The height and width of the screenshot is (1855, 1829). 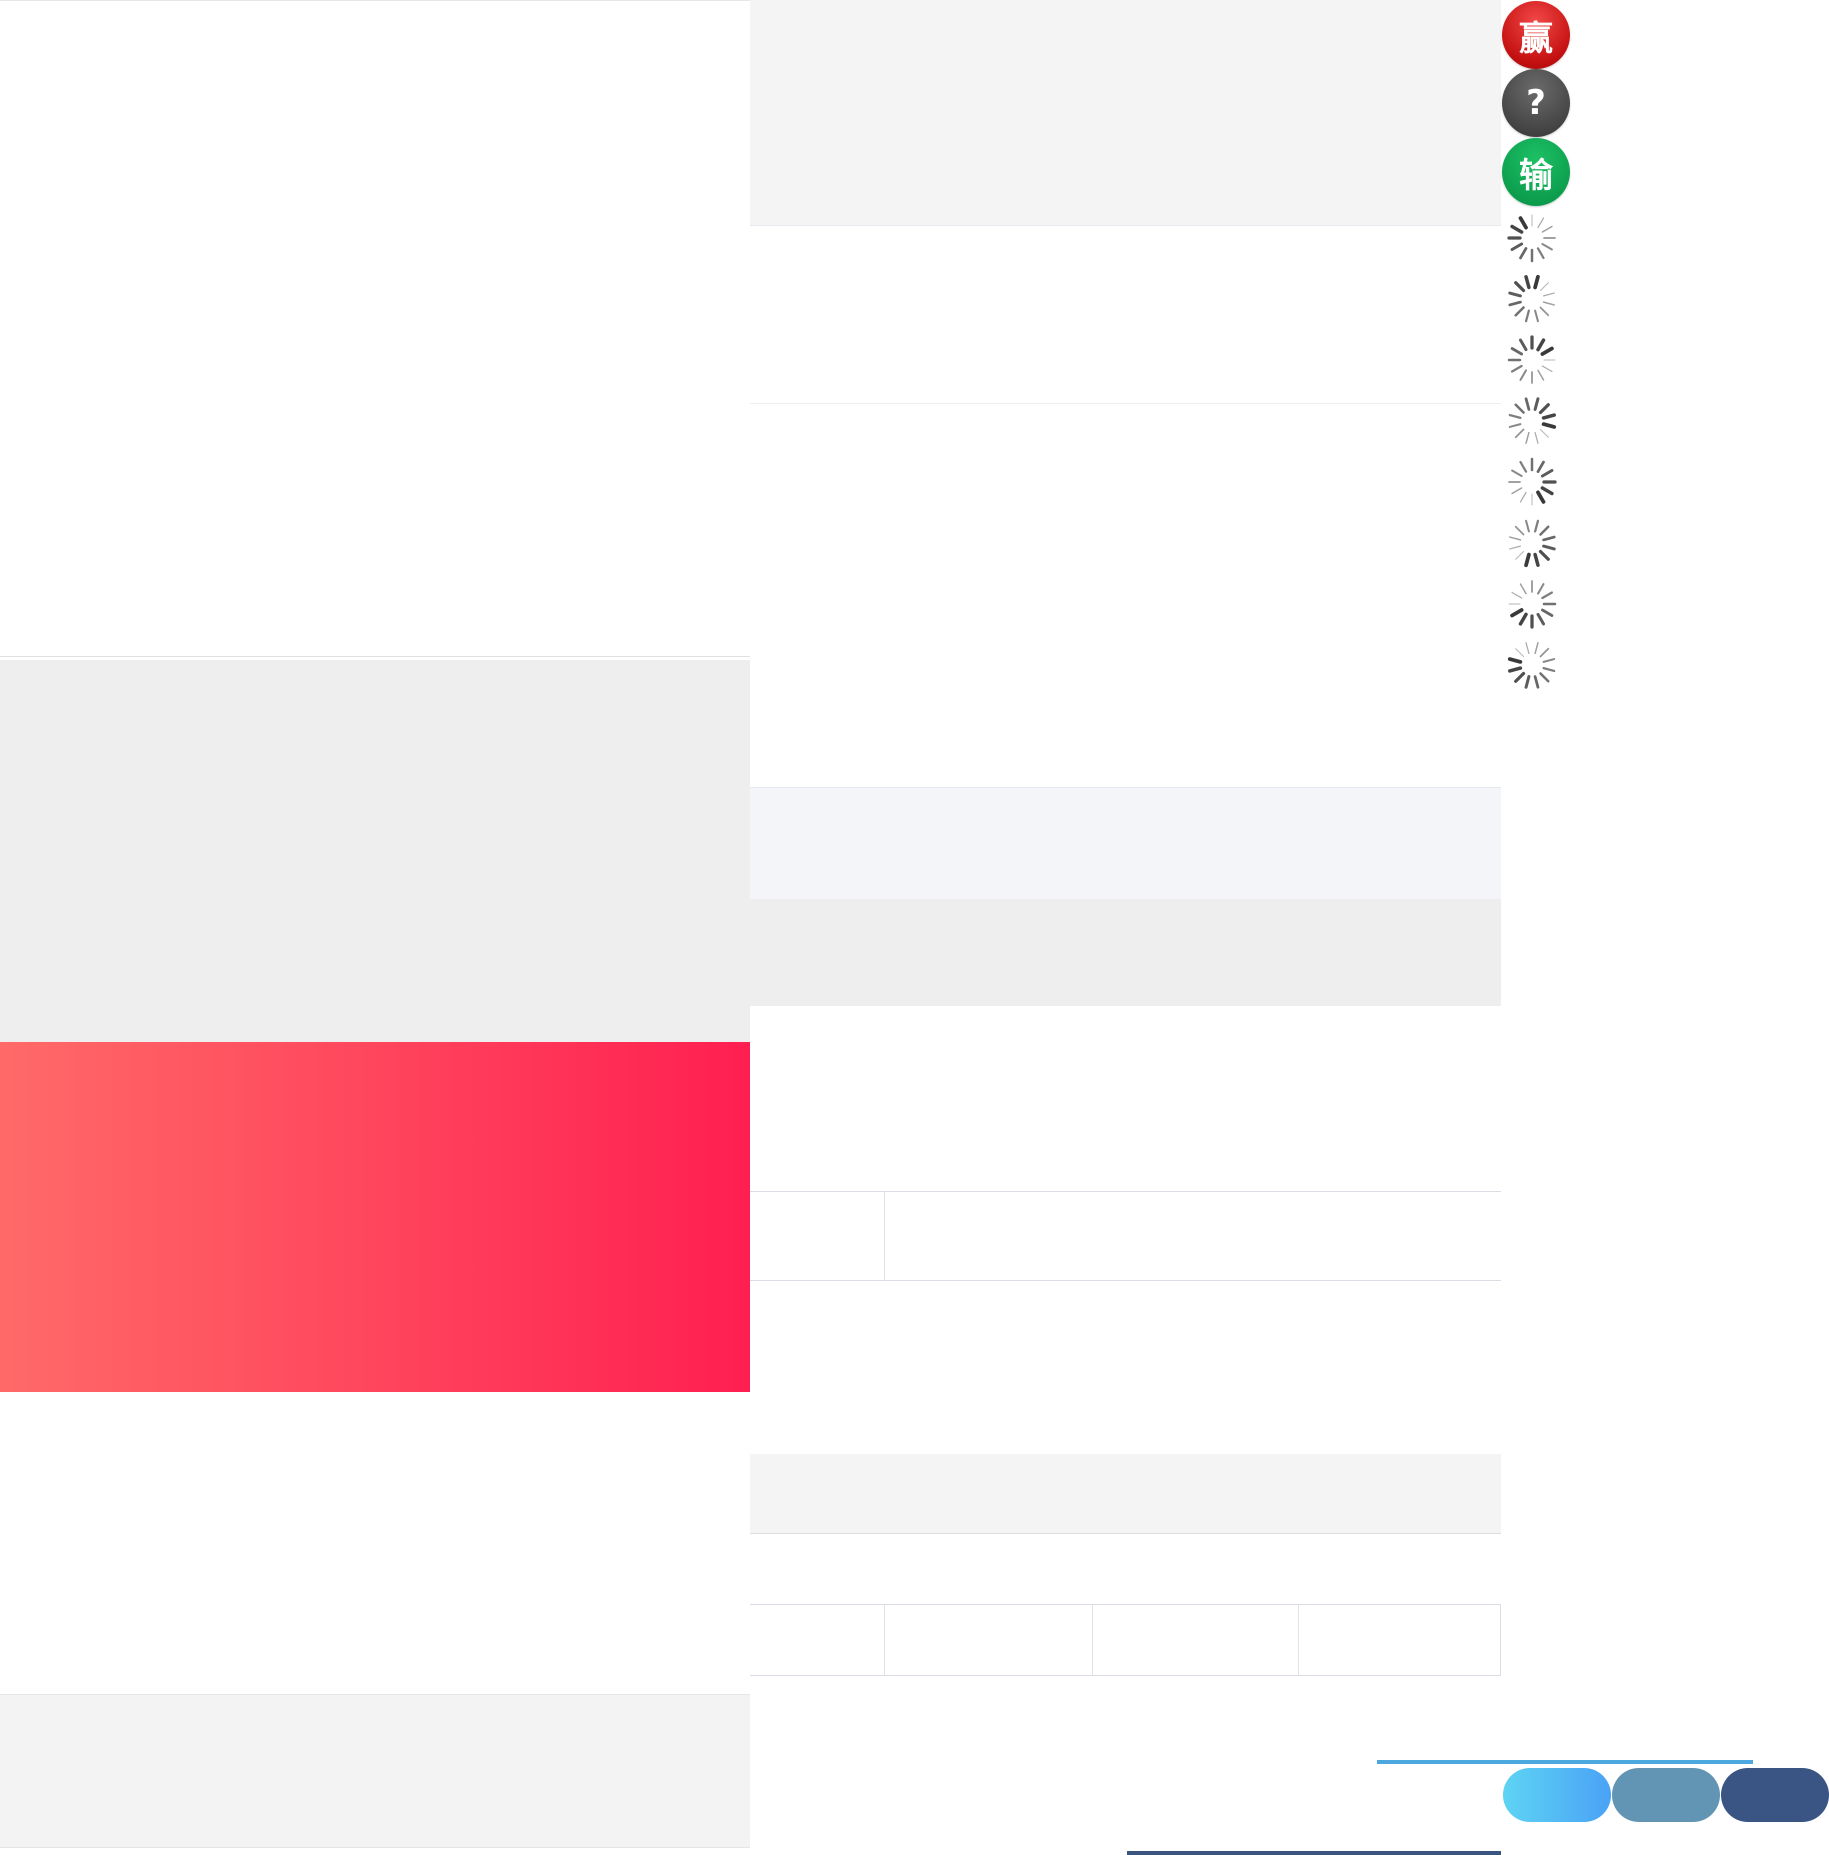 I want to click on left-footer-placeholder, so click(x=375, y=1771).